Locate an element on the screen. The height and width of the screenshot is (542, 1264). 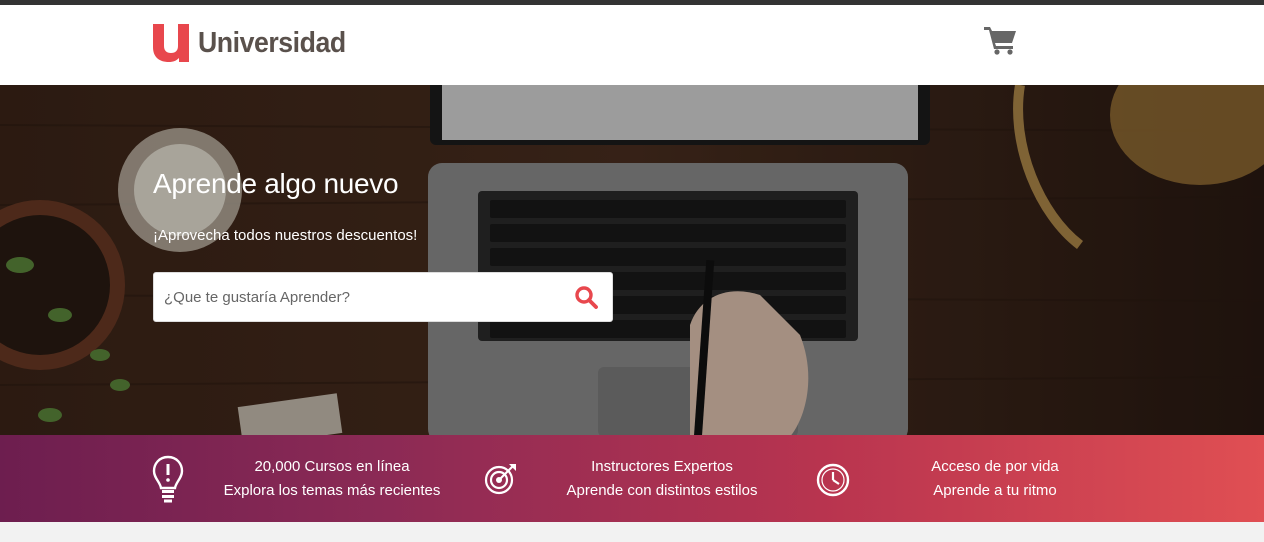
shopping-cart-icon is located at coordinates (1001, 40).